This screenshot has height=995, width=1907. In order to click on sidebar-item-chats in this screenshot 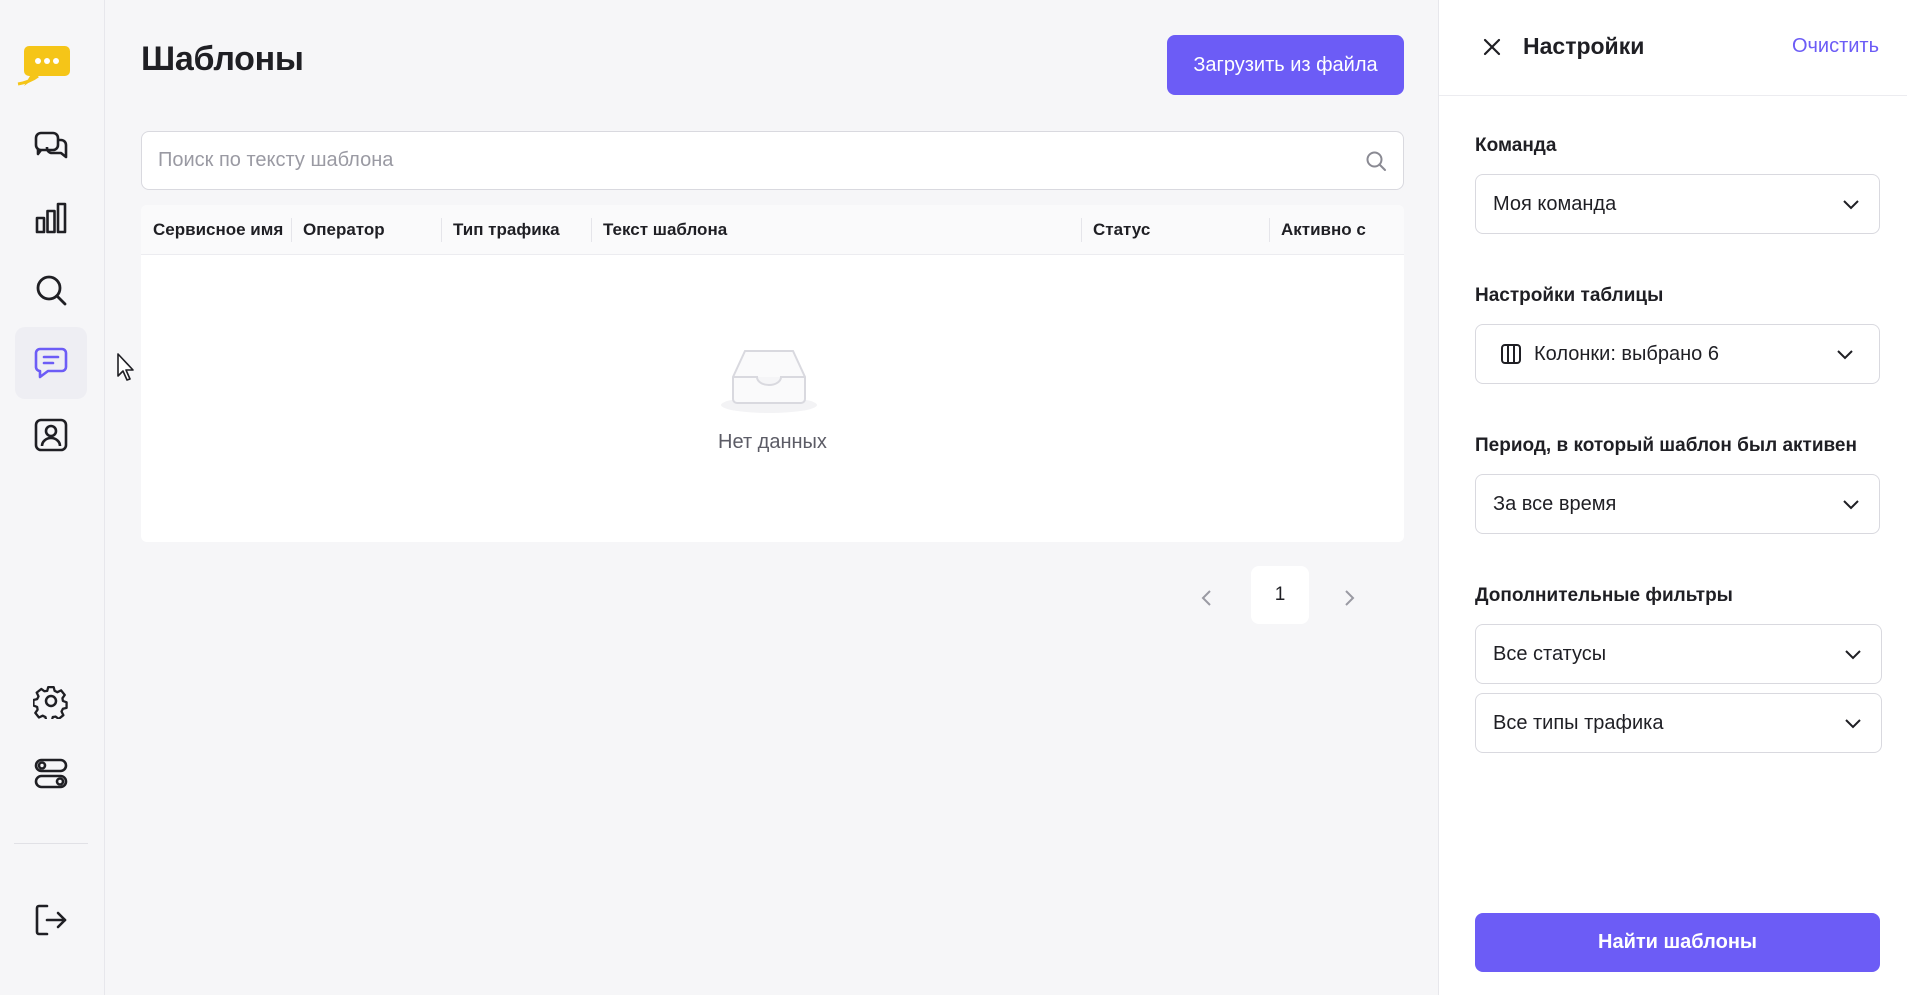, I will do `click(51, 146)`.